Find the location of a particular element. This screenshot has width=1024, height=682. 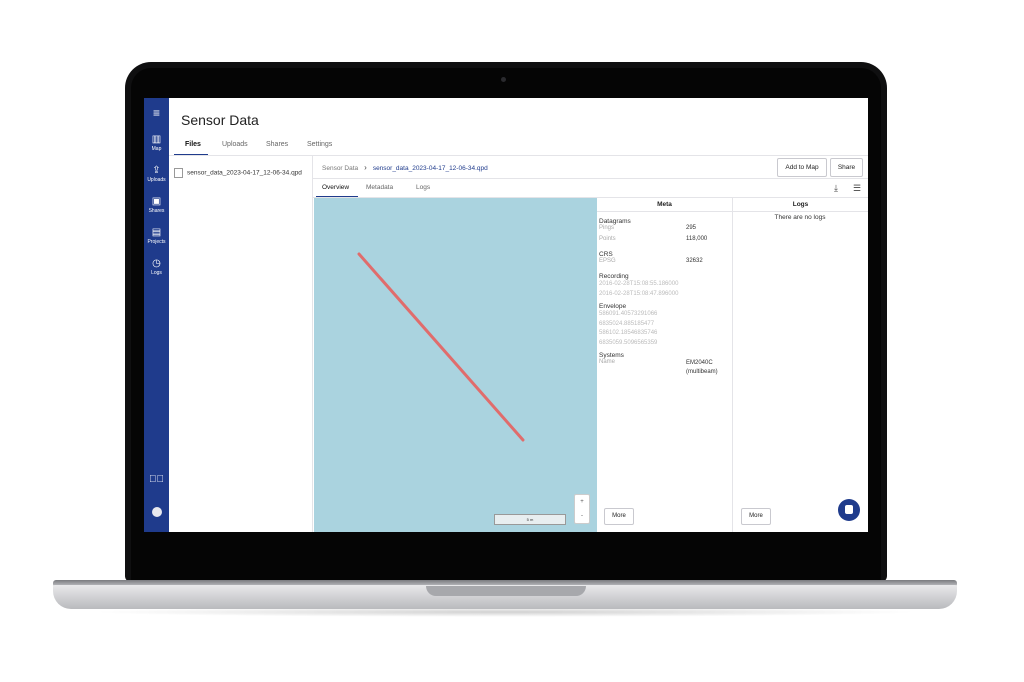

chevron-right-icon: › is located at coordinates (365, 167).